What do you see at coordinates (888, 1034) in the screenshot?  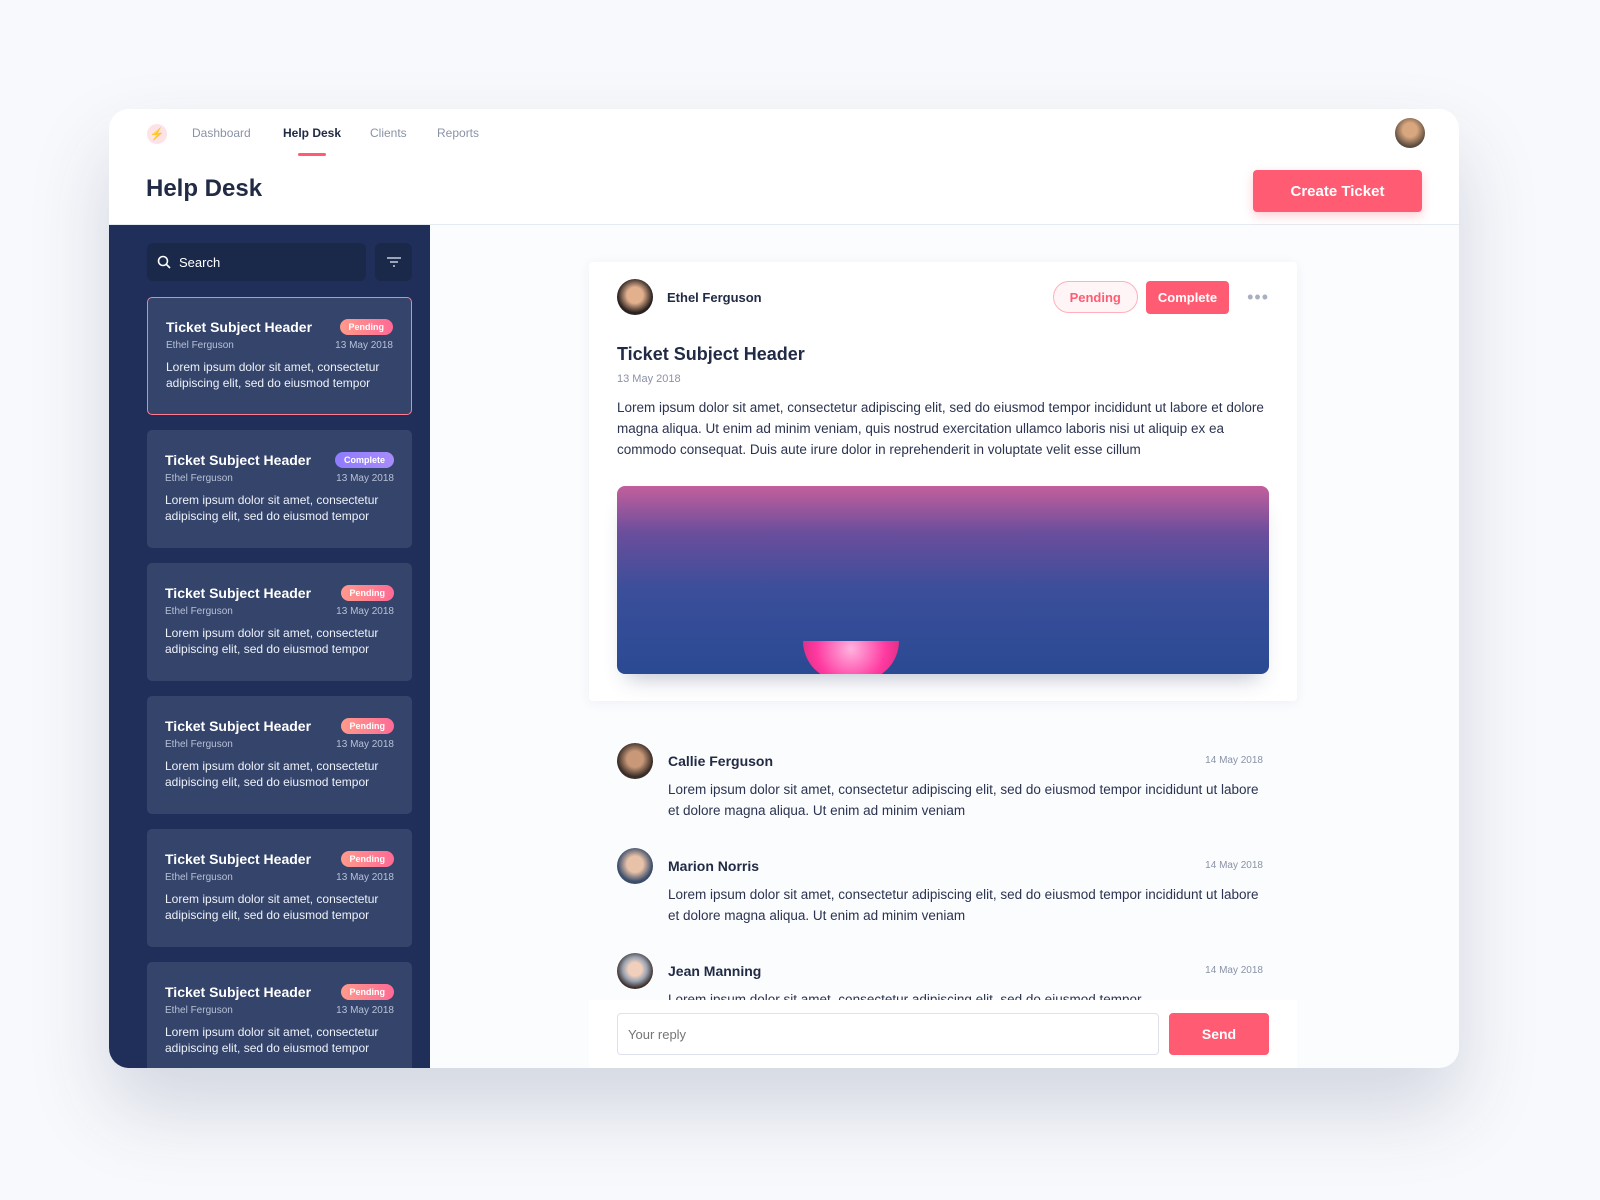 I see `reply-input` at bounding box center [888, 1034].